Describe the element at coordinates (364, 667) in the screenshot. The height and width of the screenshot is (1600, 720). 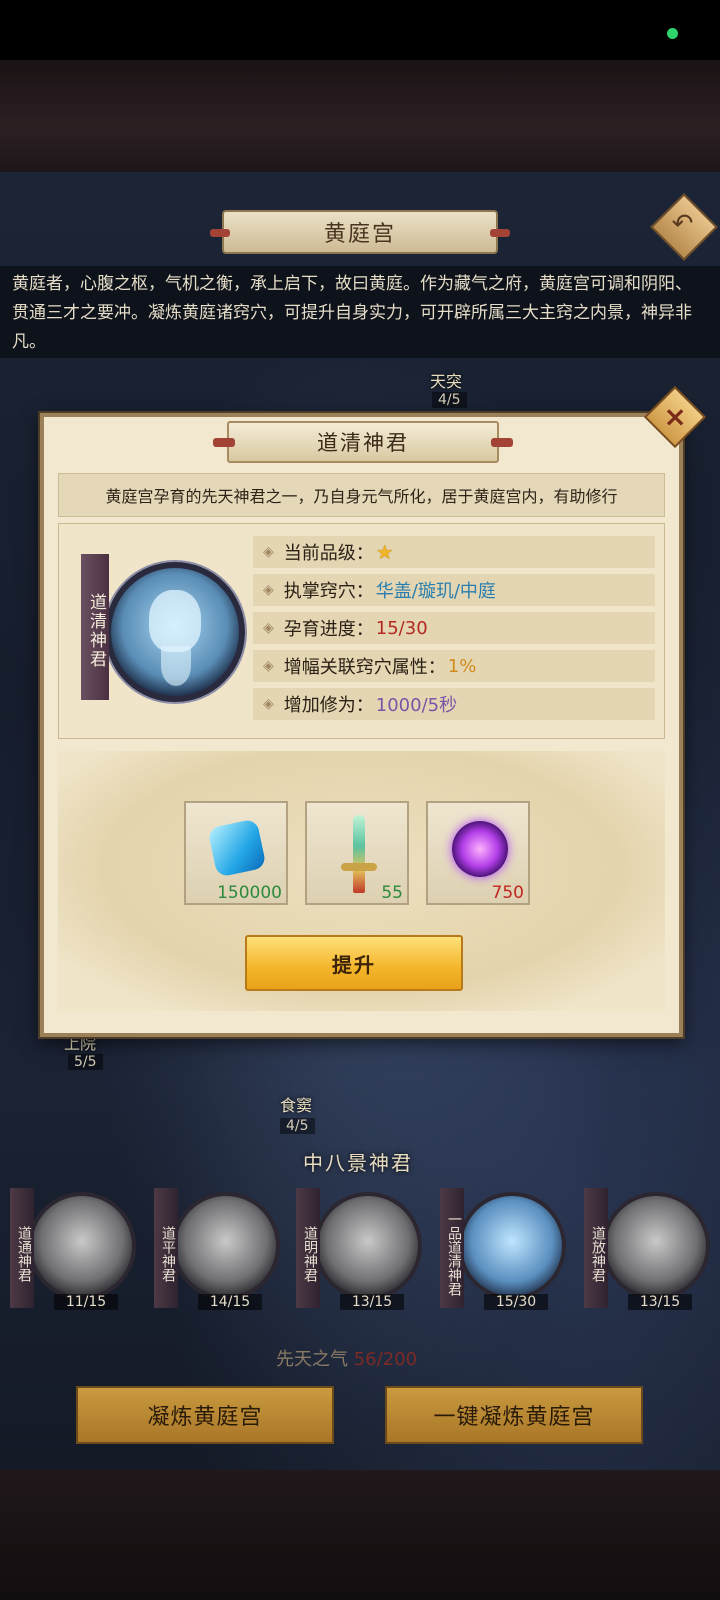
I see `attr-label: 增幅关联窍穴属性：` at that location.